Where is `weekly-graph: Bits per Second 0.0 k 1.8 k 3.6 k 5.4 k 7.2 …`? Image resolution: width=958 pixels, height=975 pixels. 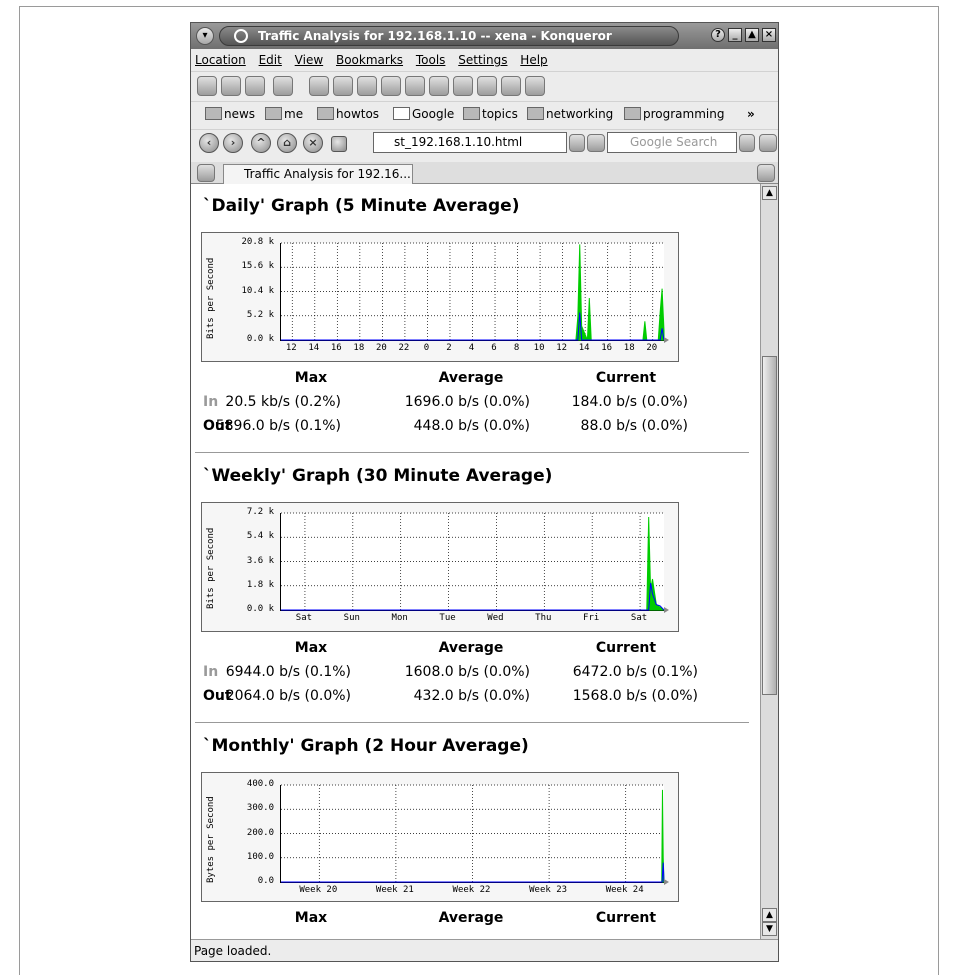
weekly-graph: Bits per Second 0.0 k 1.8 k 3.6 k 5.4 k 7.2 … is located at coordinates (440, 567).